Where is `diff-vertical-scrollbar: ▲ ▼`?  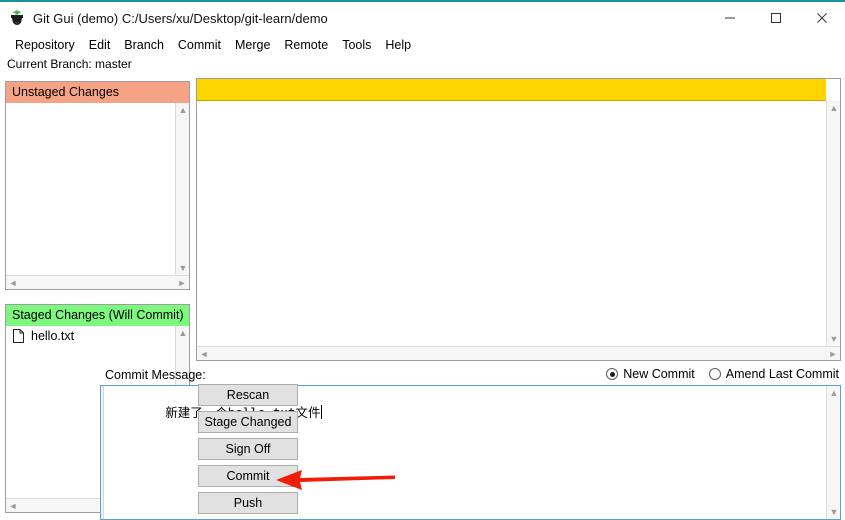
diff-vertical-scrollbar: ▲ ▼ is located at coordinates (833, 223).